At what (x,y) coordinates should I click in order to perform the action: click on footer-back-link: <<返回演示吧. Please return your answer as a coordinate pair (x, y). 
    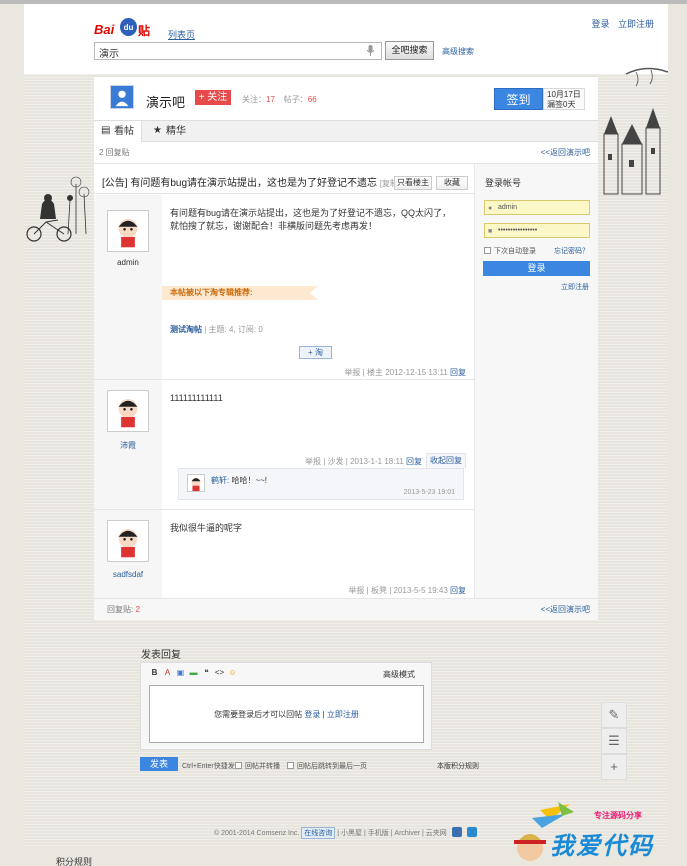
    Looking at the image, I should click on (565, 610).